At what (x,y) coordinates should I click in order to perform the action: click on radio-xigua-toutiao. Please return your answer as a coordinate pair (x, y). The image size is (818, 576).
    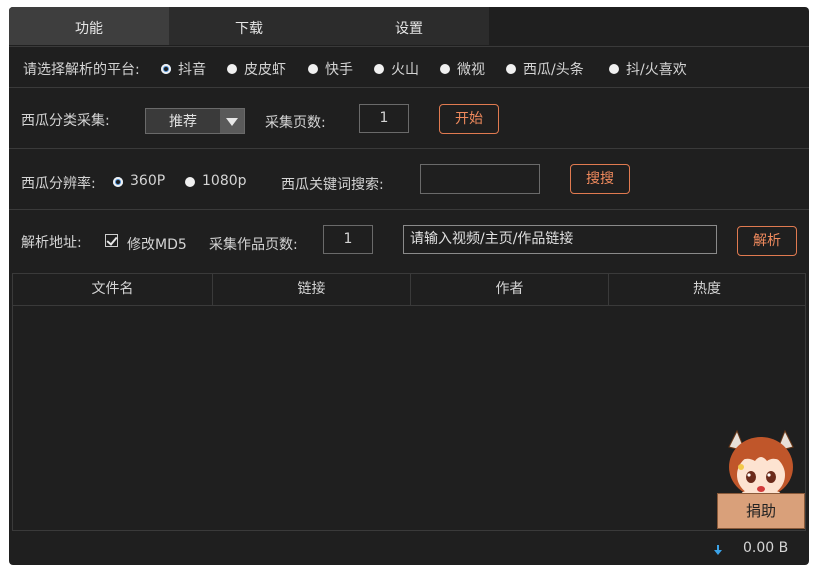
    Looking at the image, I should click on (511, 69).